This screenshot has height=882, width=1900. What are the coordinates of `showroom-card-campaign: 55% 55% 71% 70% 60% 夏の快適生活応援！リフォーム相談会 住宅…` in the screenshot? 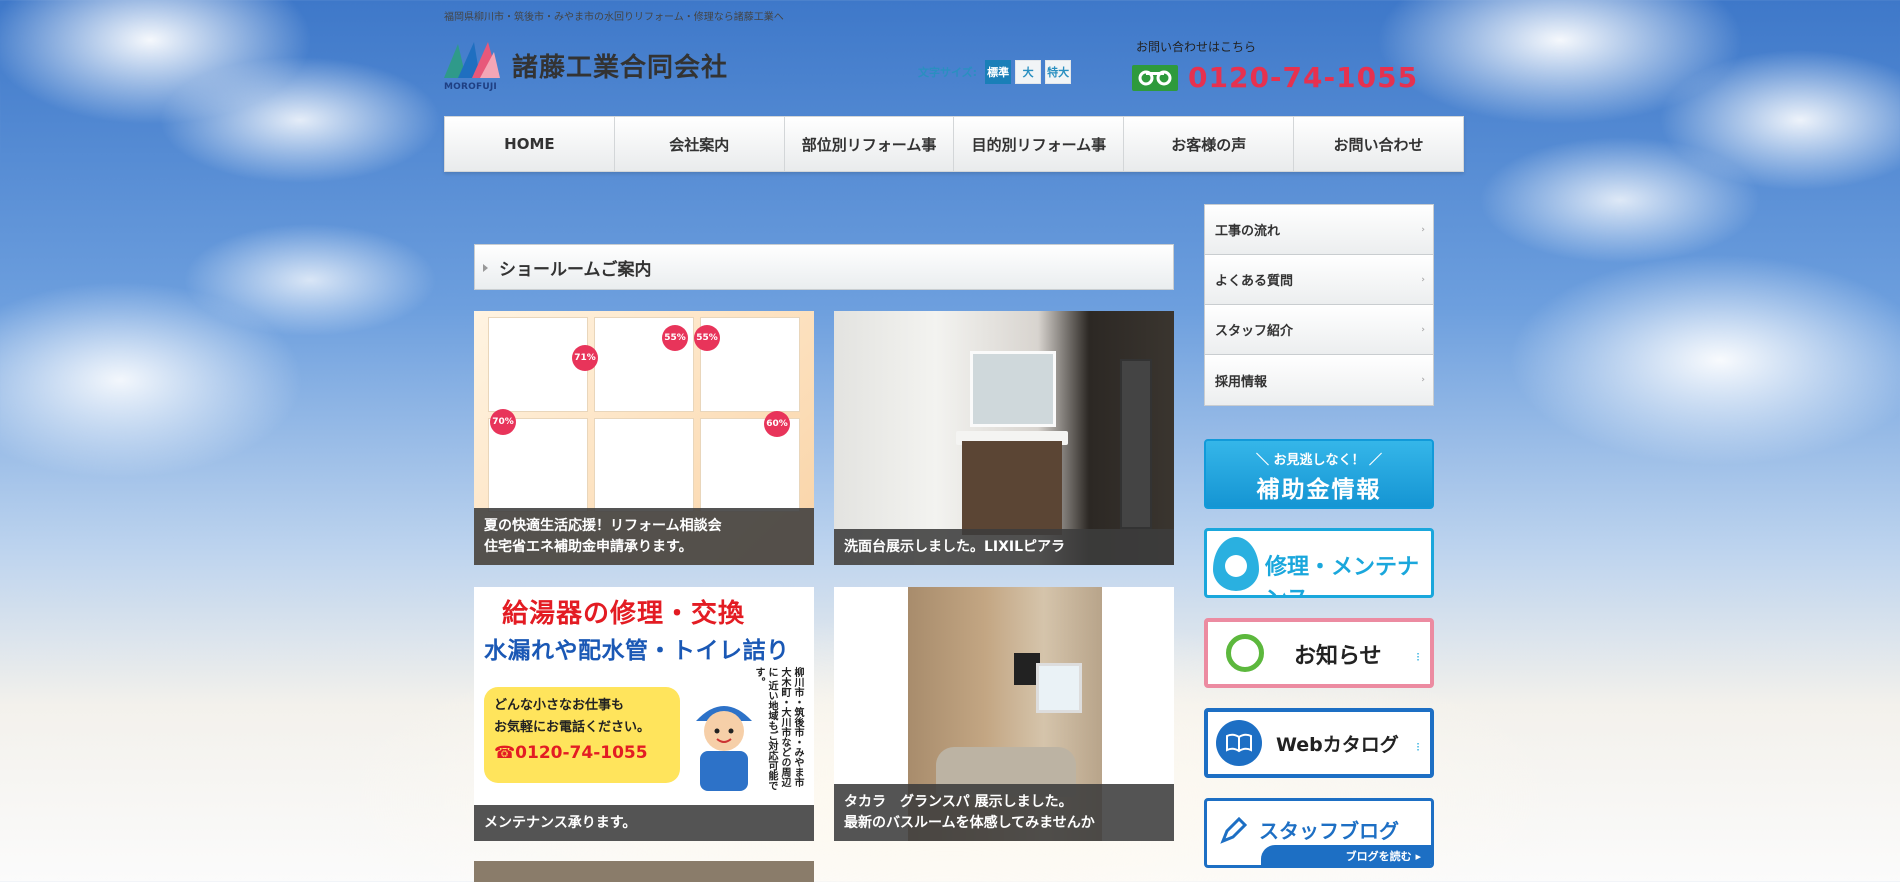 It's located at (644, 438).